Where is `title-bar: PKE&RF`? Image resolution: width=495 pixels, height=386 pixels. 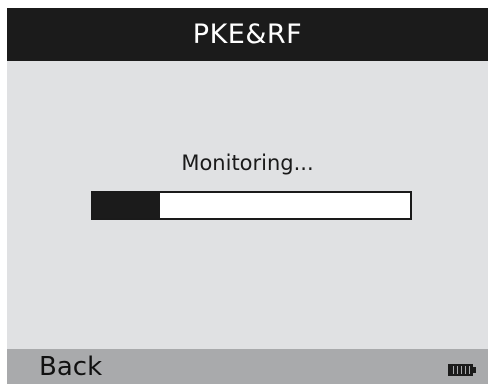
title-bar: PKE&RF is located at coordinates (247, 34).